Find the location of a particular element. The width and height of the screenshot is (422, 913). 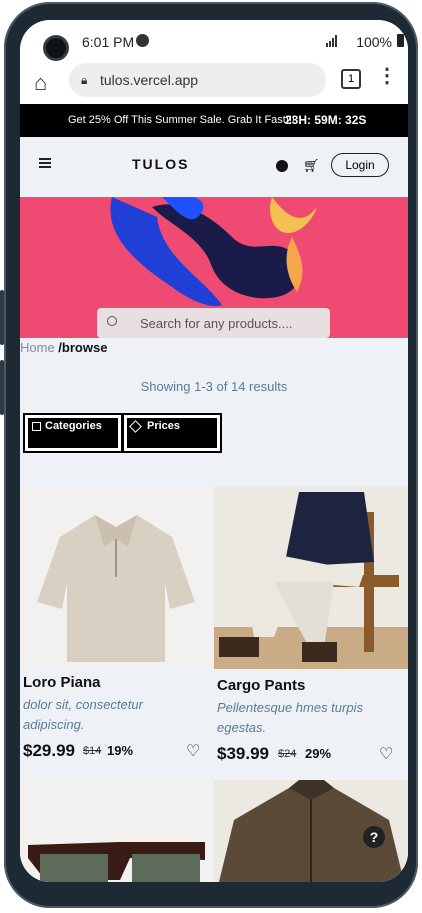

help-icon: ? is located at coordinates (374, 837).